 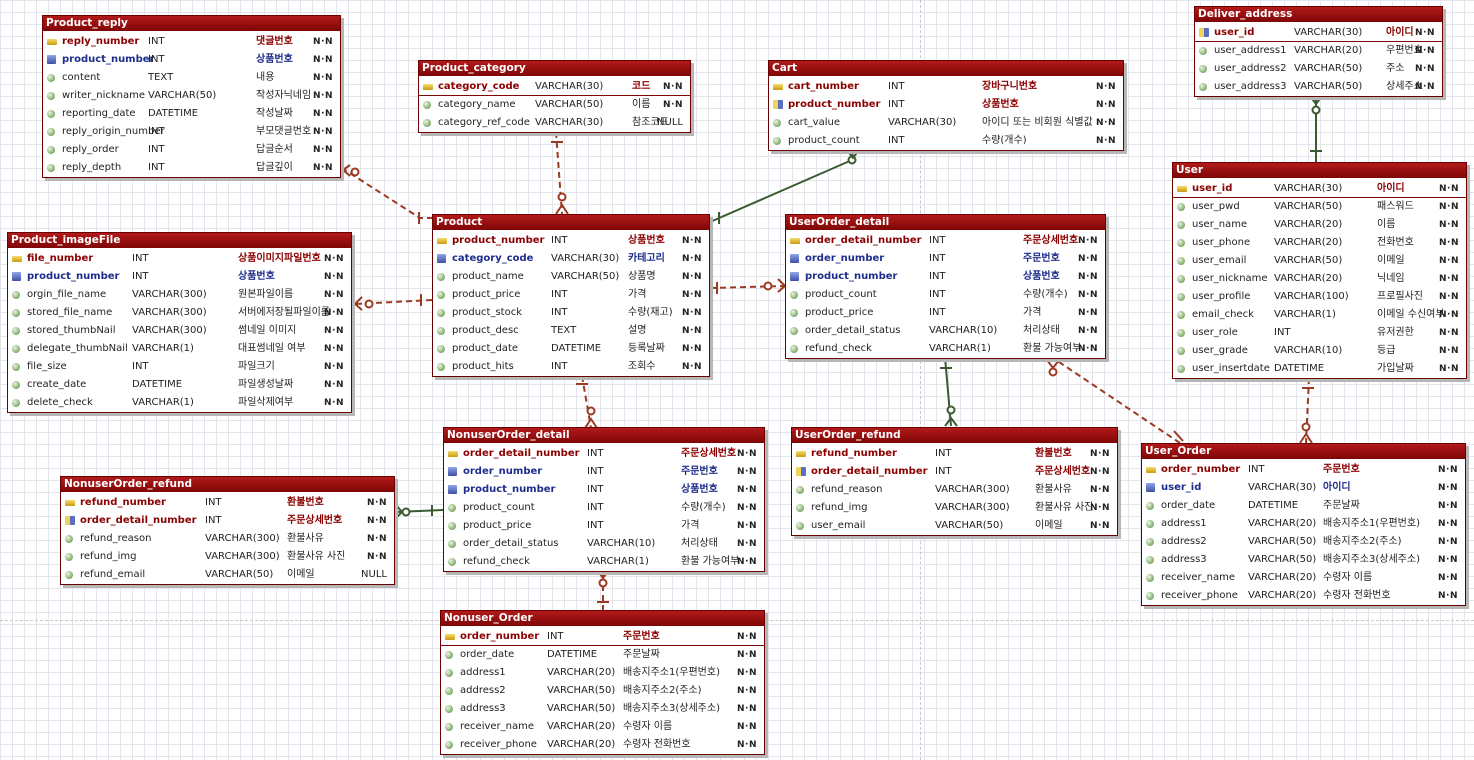 What do you see at coordinates (393, 302) in the screenshot?
I see `rel-product-imagefile` at bounding box center [393, 302].